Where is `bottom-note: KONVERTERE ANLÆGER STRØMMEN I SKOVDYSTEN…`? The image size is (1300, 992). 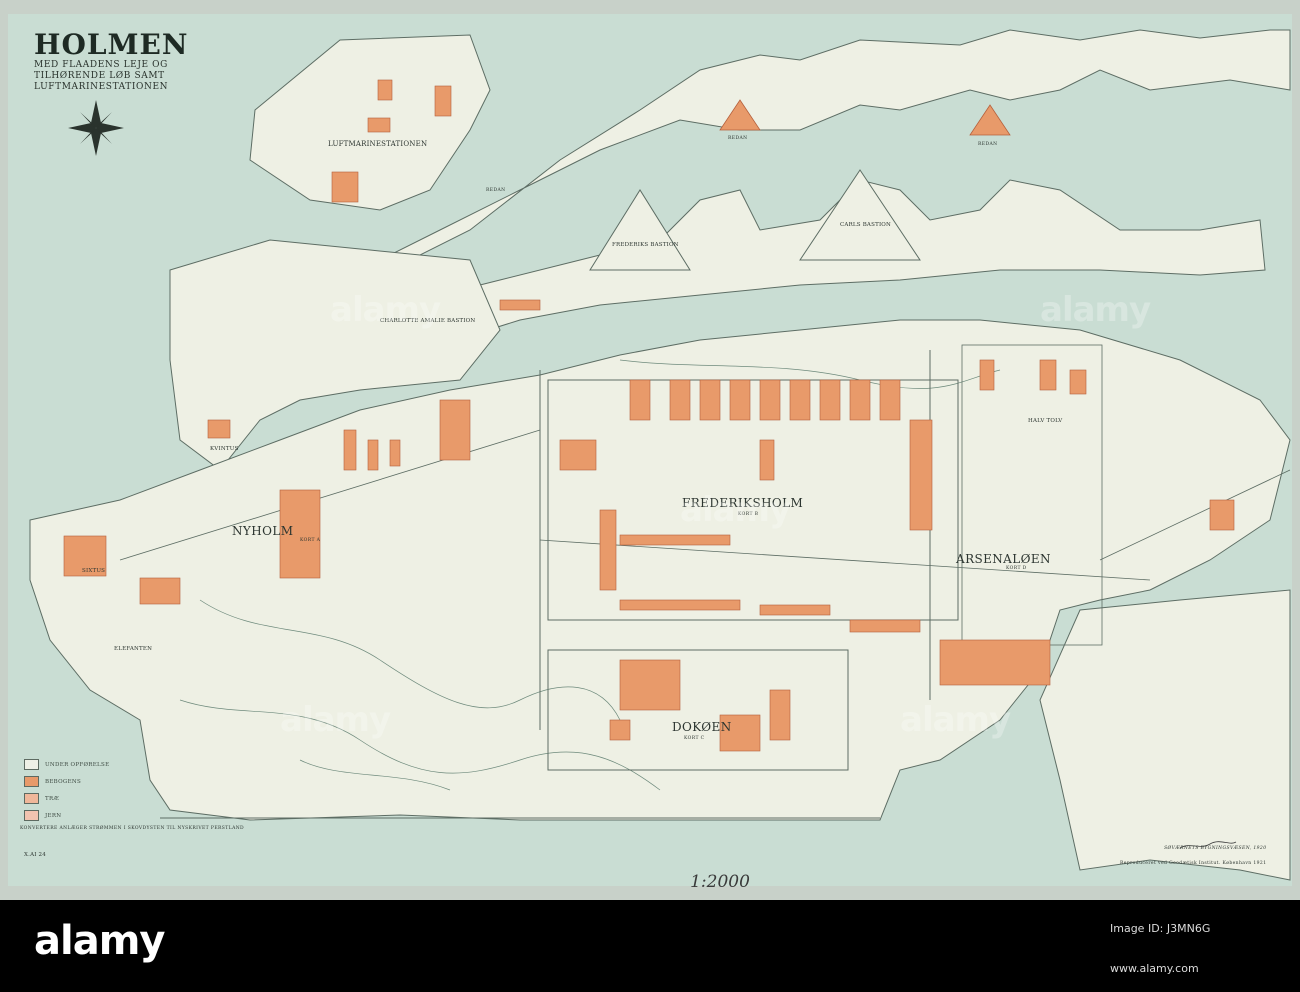 bottom-note: KONVERTERE ANLÆGER STRØMMEN I SKOVDYSTEN… is located at coordinates (132, 828).